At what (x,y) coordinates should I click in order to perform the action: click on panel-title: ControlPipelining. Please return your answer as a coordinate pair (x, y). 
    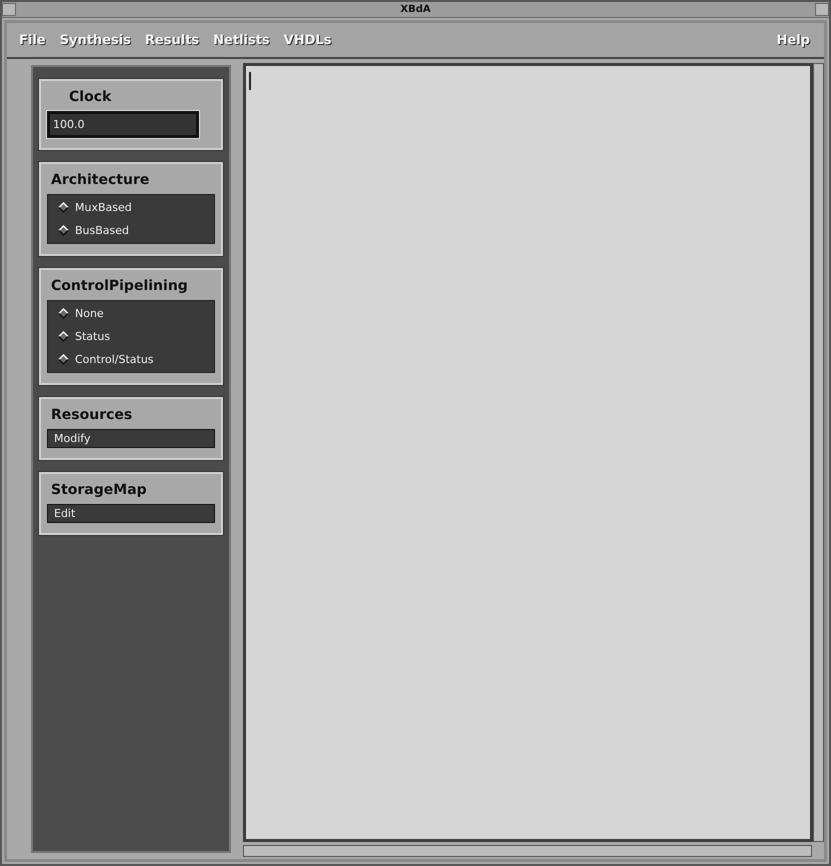
    Looking at the image, I should click on (119, 286).